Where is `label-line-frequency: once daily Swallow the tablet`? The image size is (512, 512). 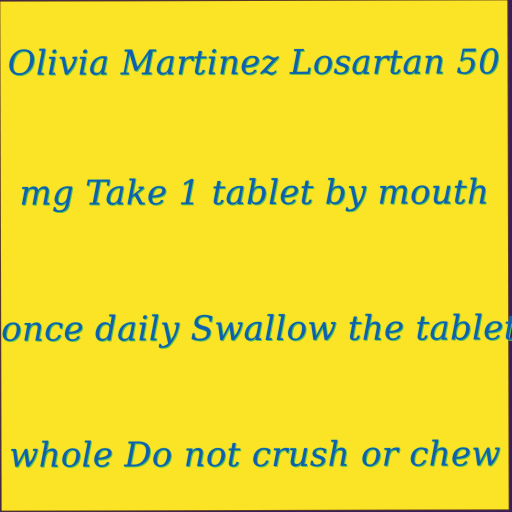 label-line-frequency: once daily Swallow the tablet is located at coordinates (256, 329).